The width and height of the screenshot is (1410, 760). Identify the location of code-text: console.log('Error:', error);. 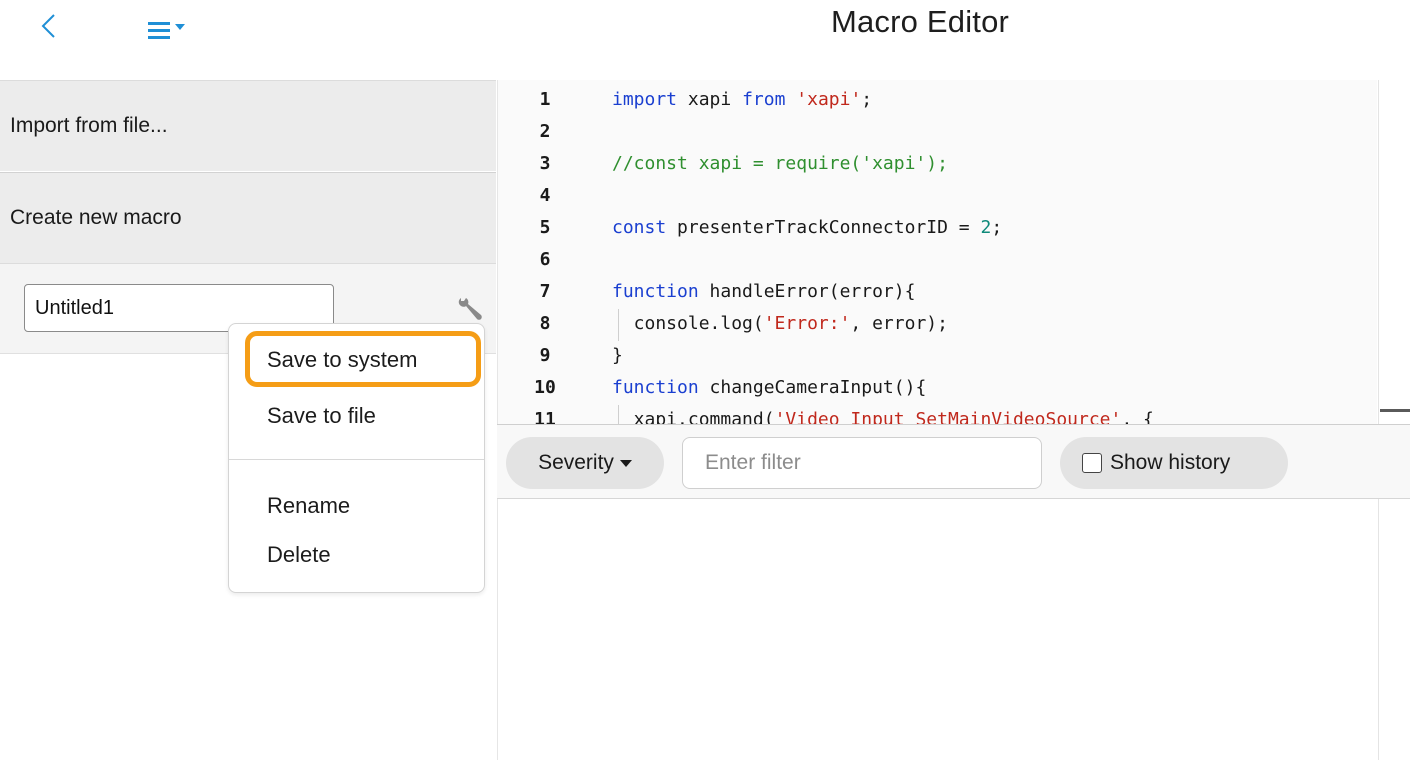
(780, 324).